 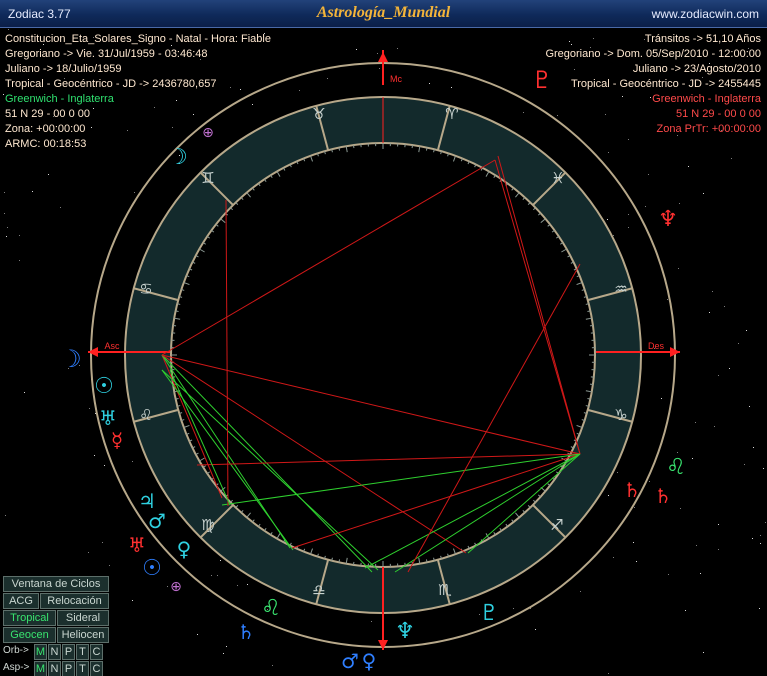 I want to click on part-of-fortune-transit-icon: ⊕, so click(x=176, y=587).